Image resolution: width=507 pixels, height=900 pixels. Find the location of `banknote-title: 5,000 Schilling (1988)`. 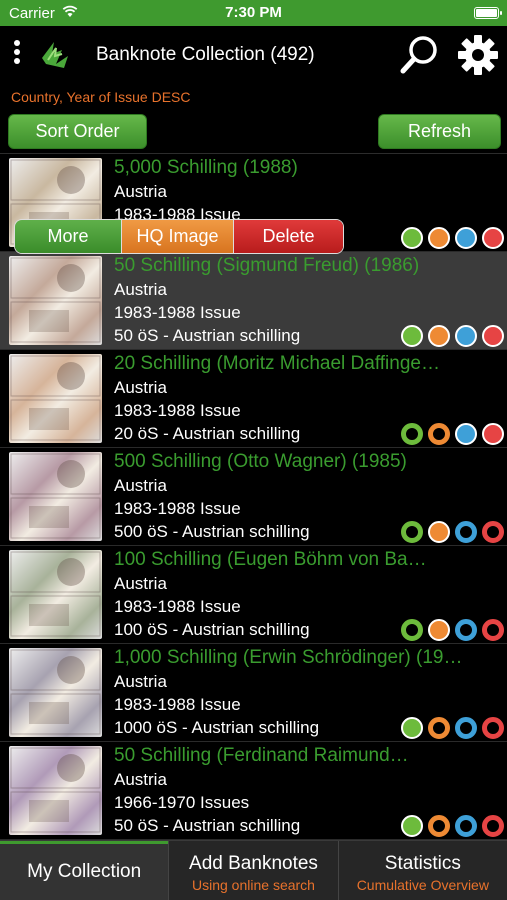

banknote-title: 5,000 Schilling (1988) is located at coordinates (206, 167).